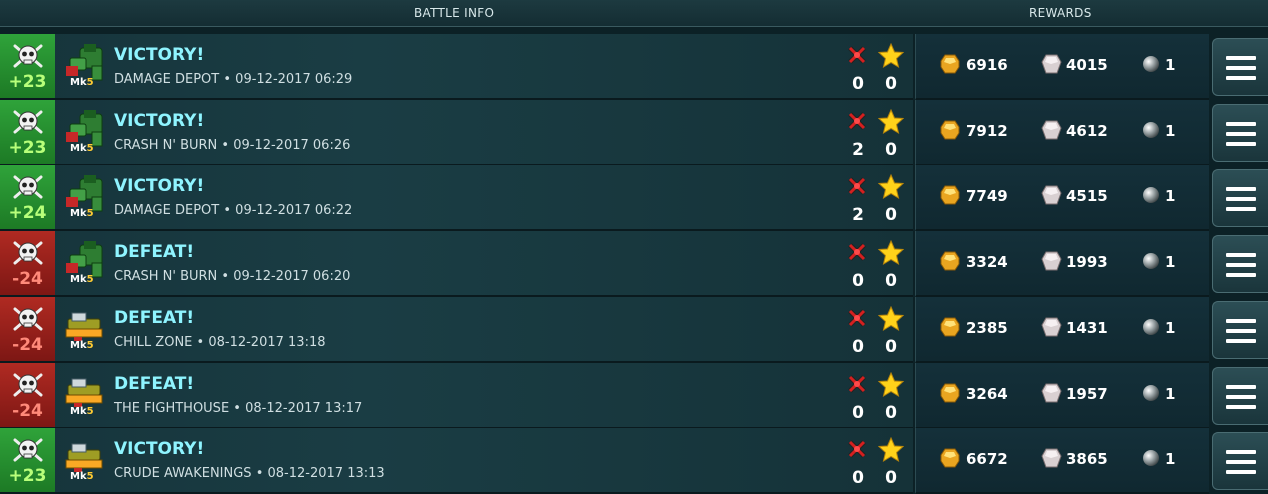 The height and width of the screenshot is (494, 1268). Describe the element at coordinates (987, 262) in the screenshot. I see `gold-value: 3324` at that location.